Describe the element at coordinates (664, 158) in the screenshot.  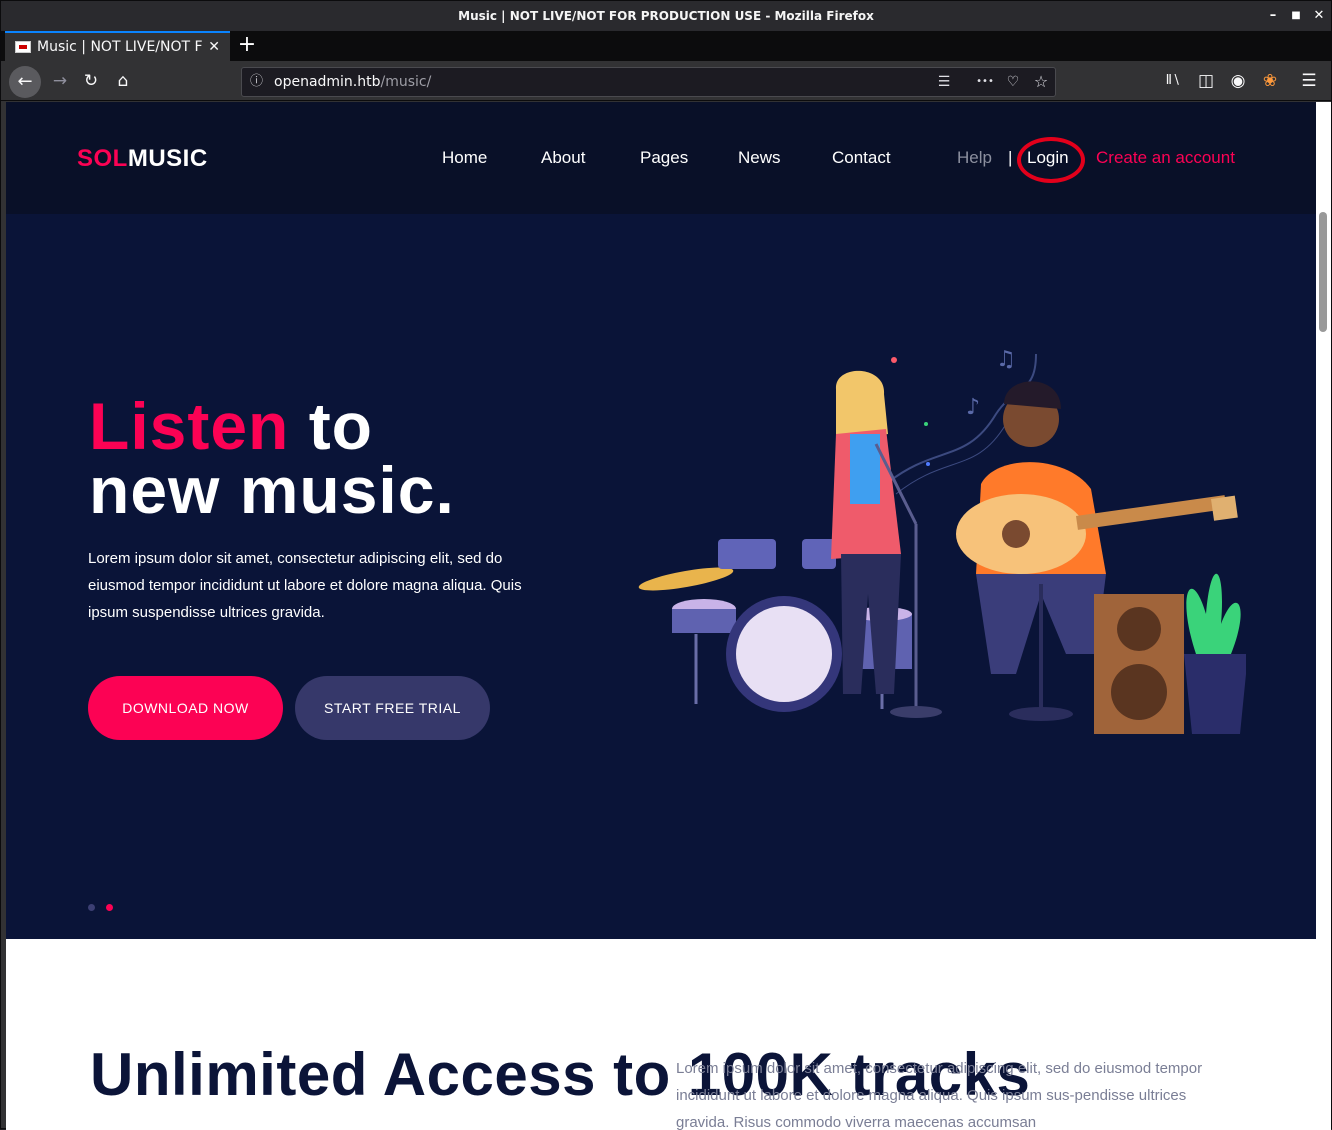
I see `nav-pages: Pages` at that location.